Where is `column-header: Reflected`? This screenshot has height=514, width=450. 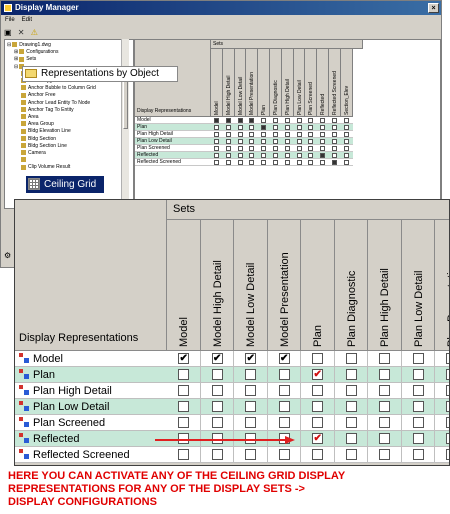 column-header: Reflected is located at coordinates (323, 83).